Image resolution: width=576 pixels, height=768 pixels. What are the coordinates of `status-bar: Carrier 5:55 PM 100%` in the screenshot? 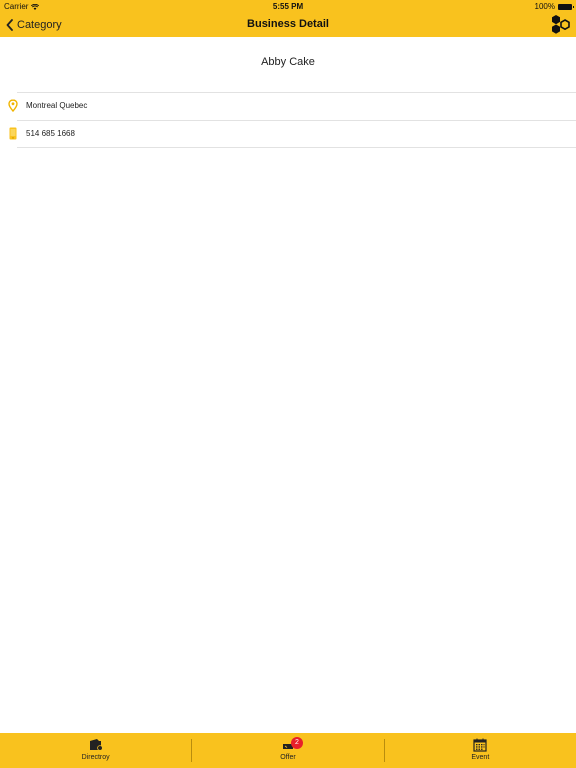 It's located at (288, 6).